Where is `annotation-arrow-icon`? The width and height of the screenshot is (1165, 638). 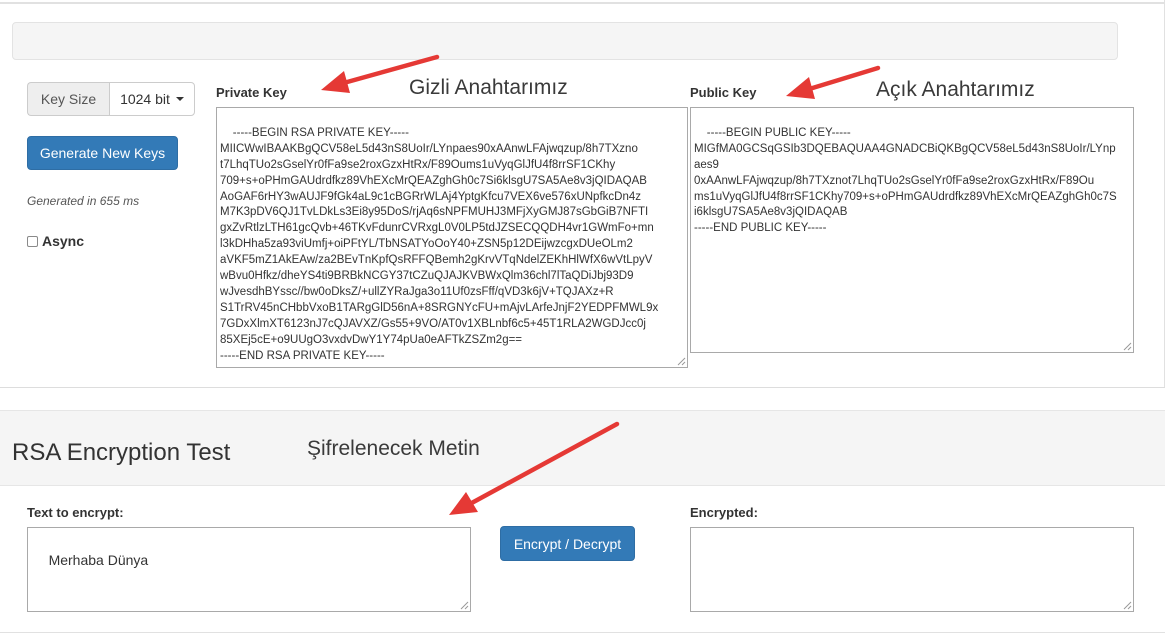 annotation-arrow-icon is located at coordinates (833, 82).